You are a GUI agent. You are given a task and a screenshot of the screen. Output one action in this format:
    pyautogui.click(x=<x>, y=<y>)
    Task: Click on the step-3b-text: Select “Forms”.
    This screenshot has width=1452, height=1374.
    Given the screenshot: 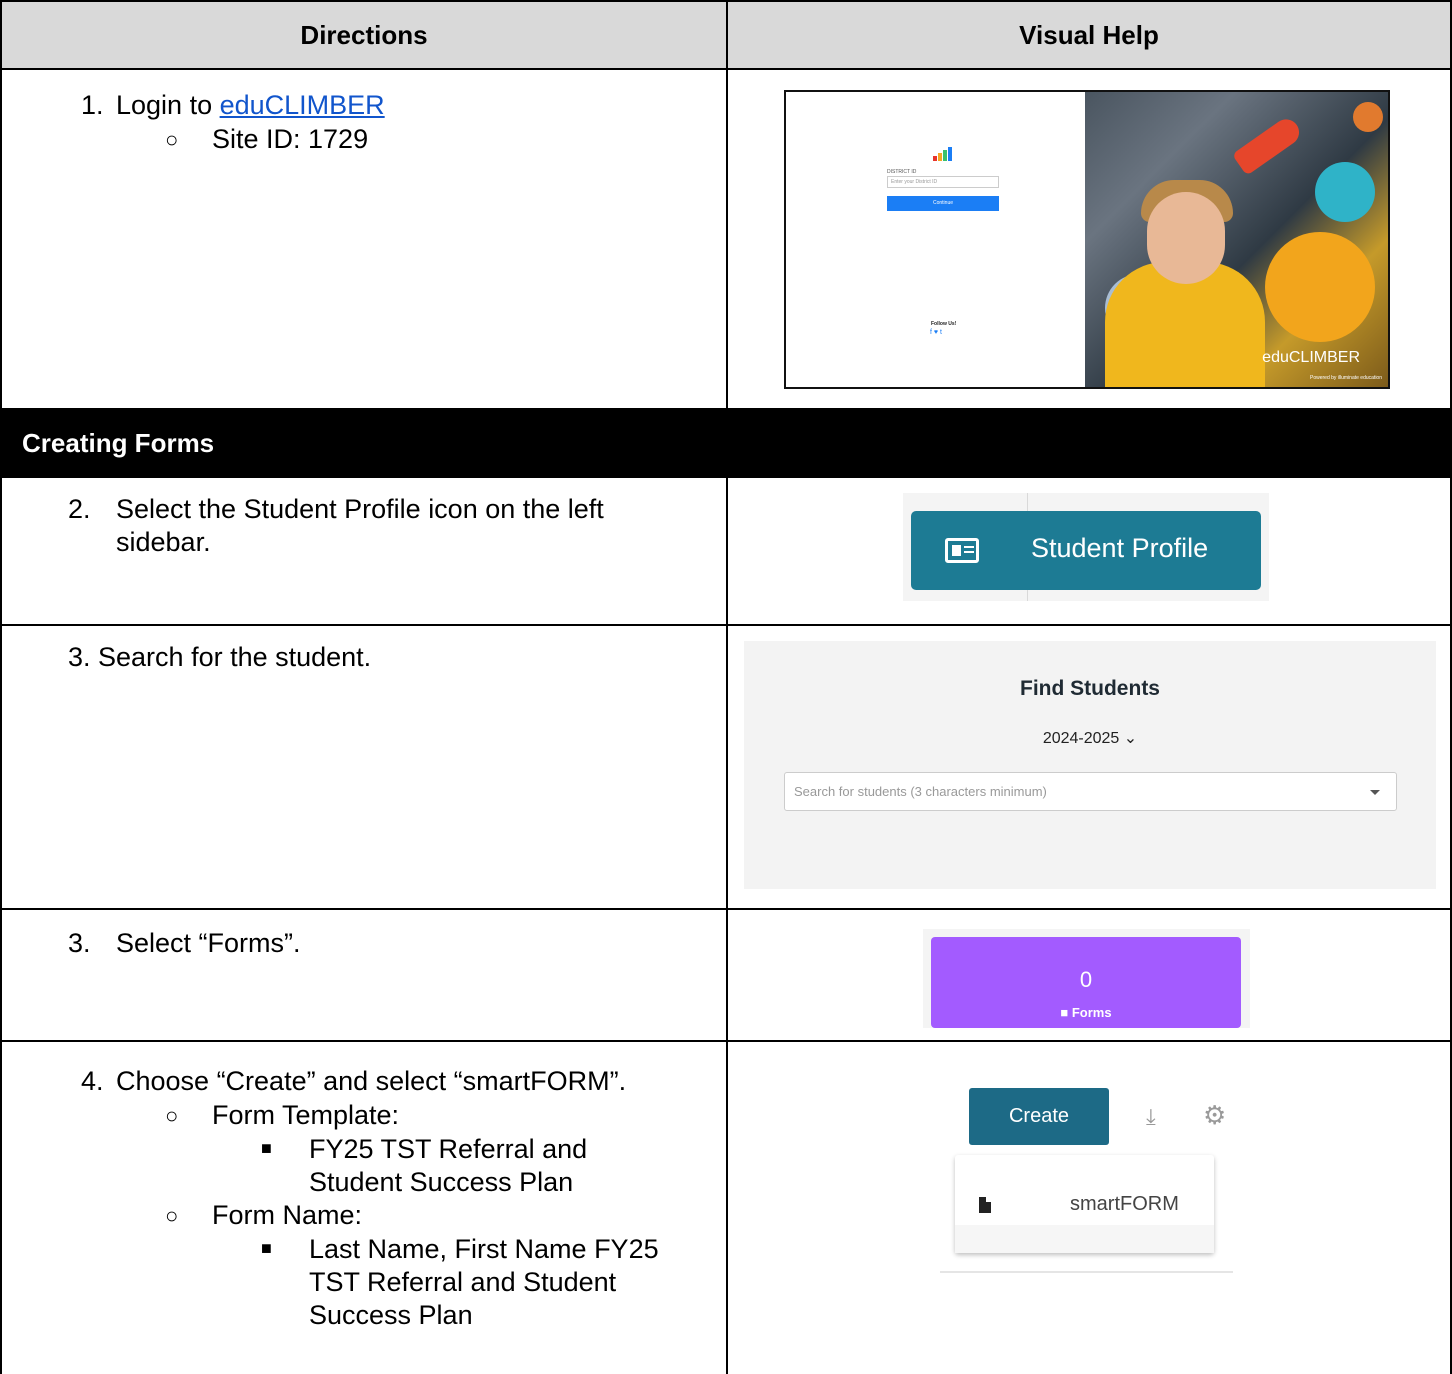 What is the action you would take?
    pyautogui.click(x=208, y=943)
    